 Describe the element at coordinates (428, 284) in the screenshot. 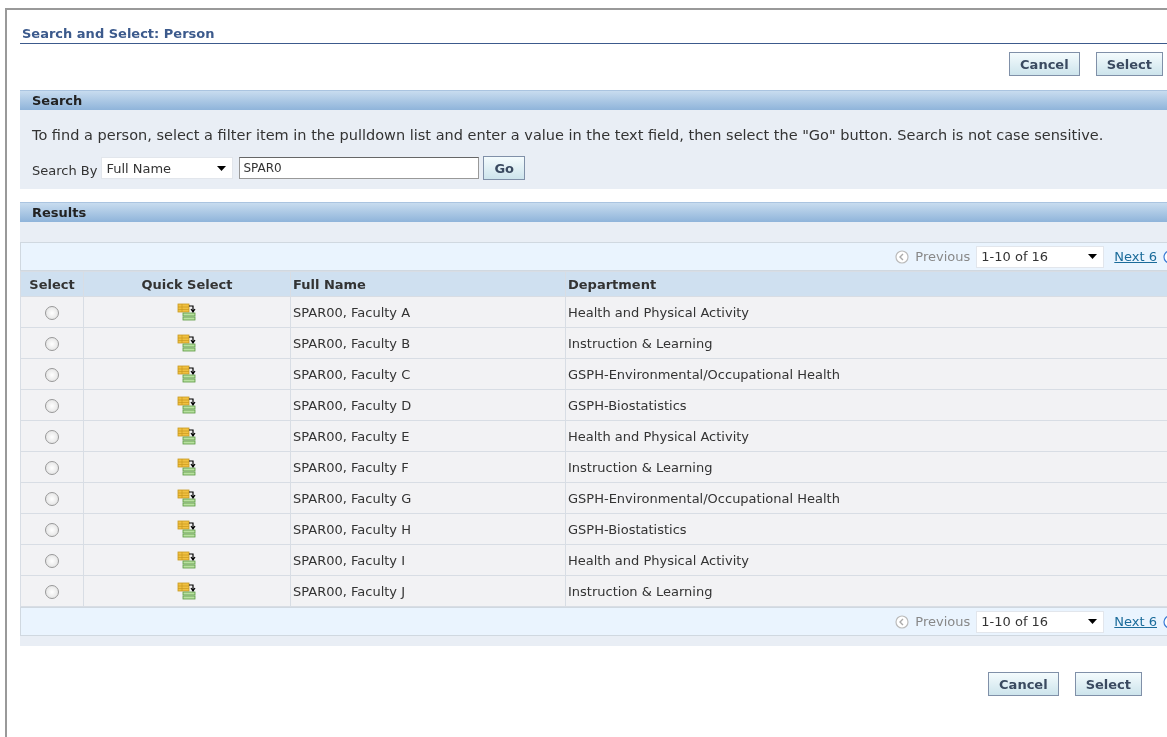

I see `column-header: Full Name` at that location.